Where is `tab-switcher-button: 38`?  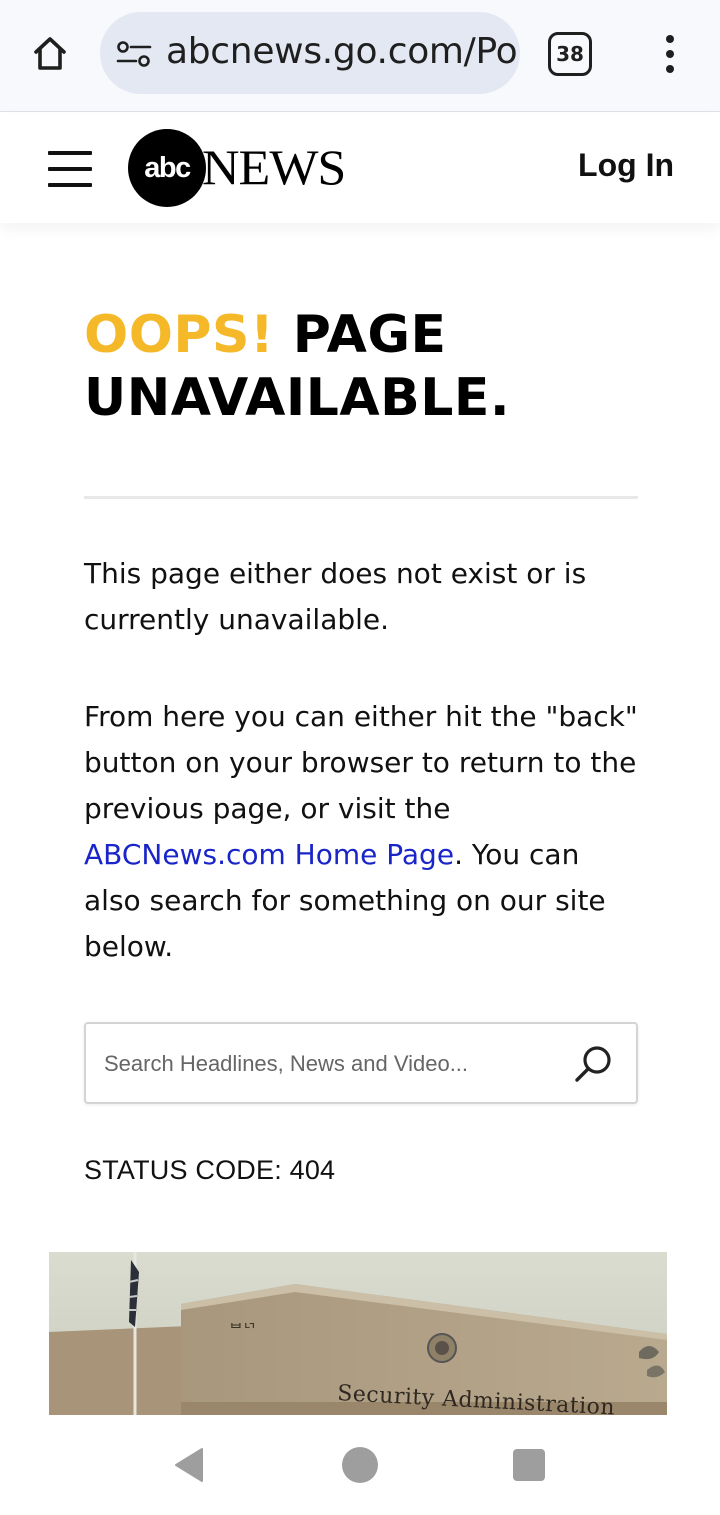
tab-switcher-button: 38 is located at coordinates (570, 54).